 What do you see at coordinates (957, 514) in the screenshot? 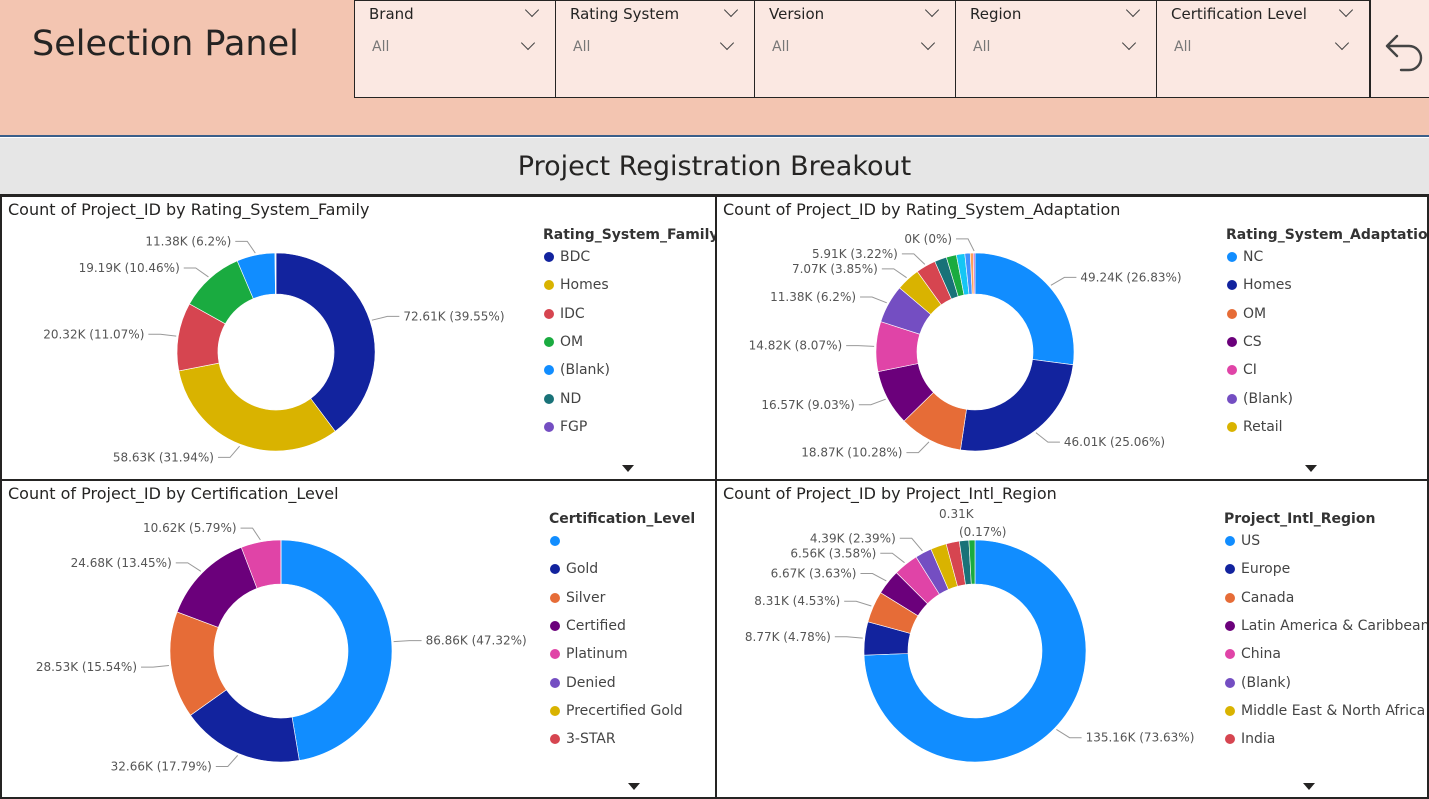
I see `data-label: 0.31K` at bounding box center [957, 514].